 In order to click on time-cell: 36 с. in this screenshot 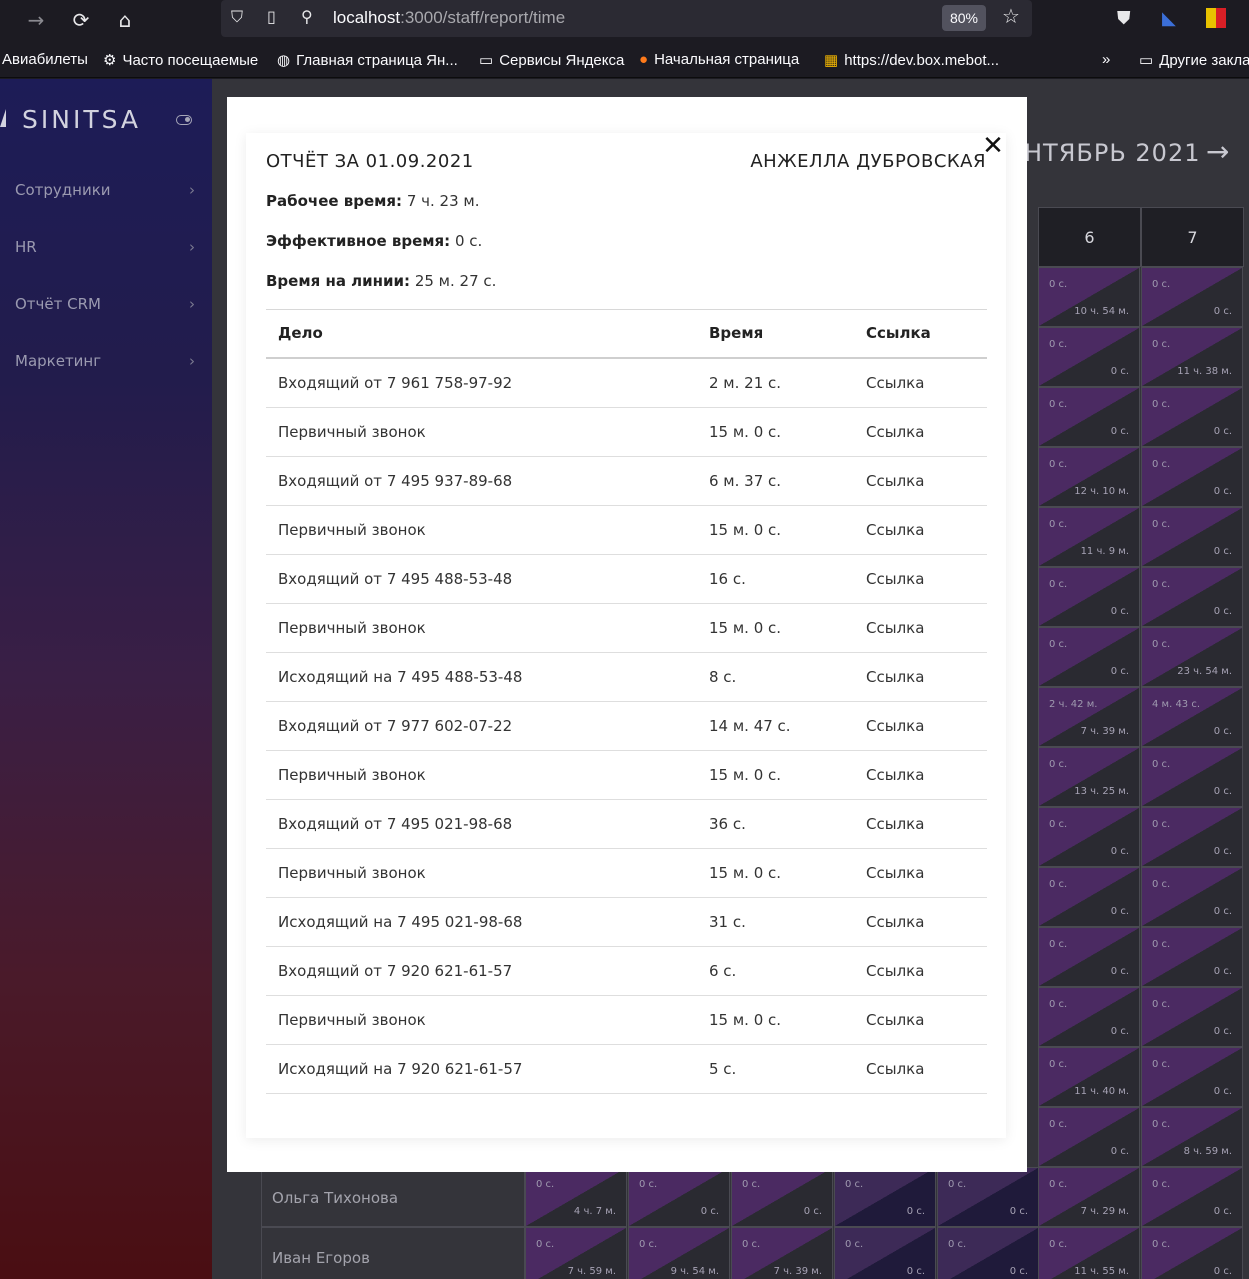, I will do `click(727, 824)`.